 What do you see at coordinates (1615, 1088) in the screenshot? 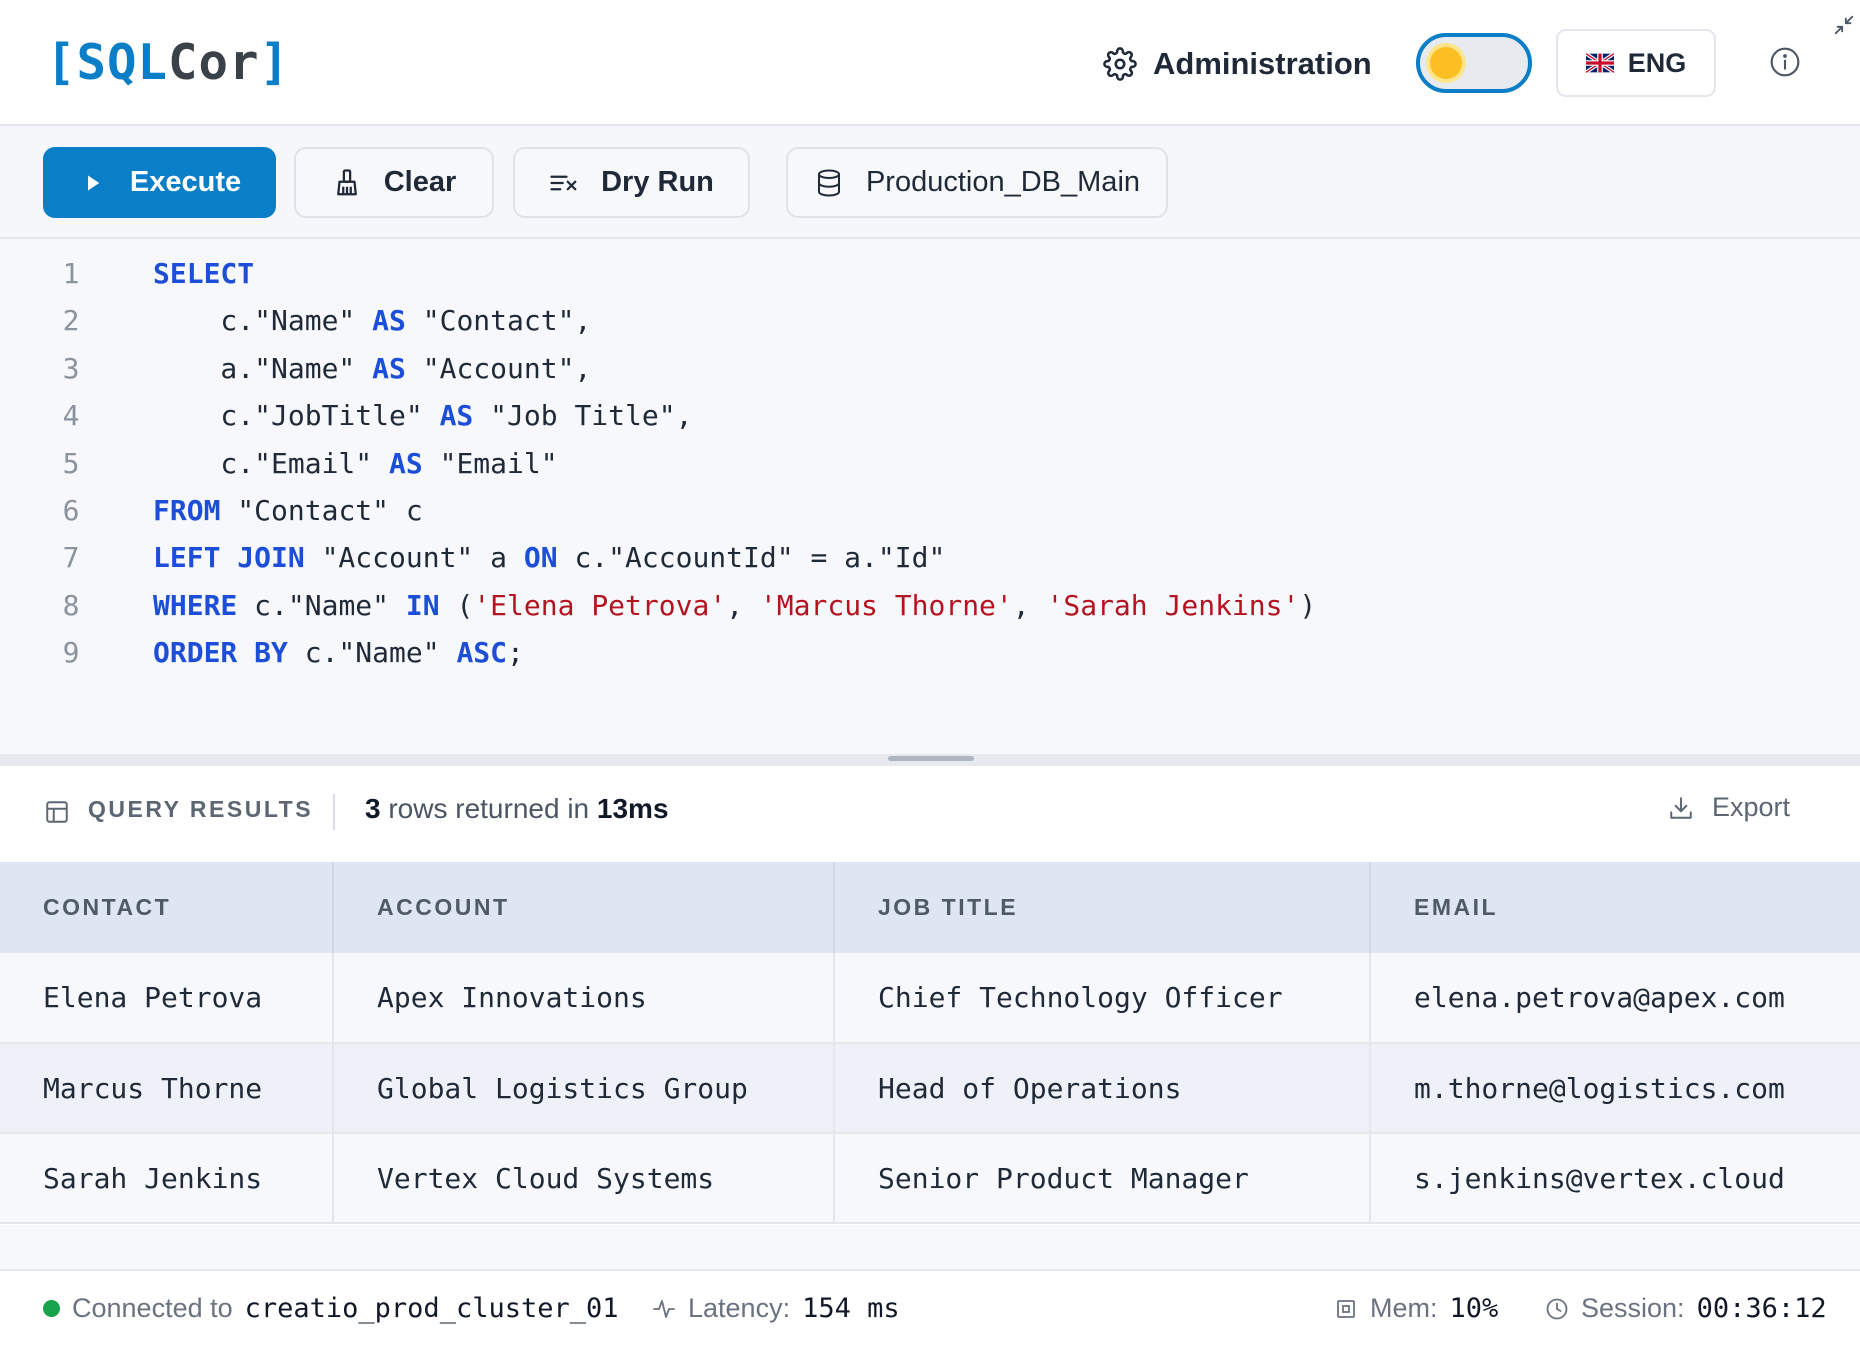
I see `cell-email: m.thorne@logistics.com` at bounding box center [1615, 1088].